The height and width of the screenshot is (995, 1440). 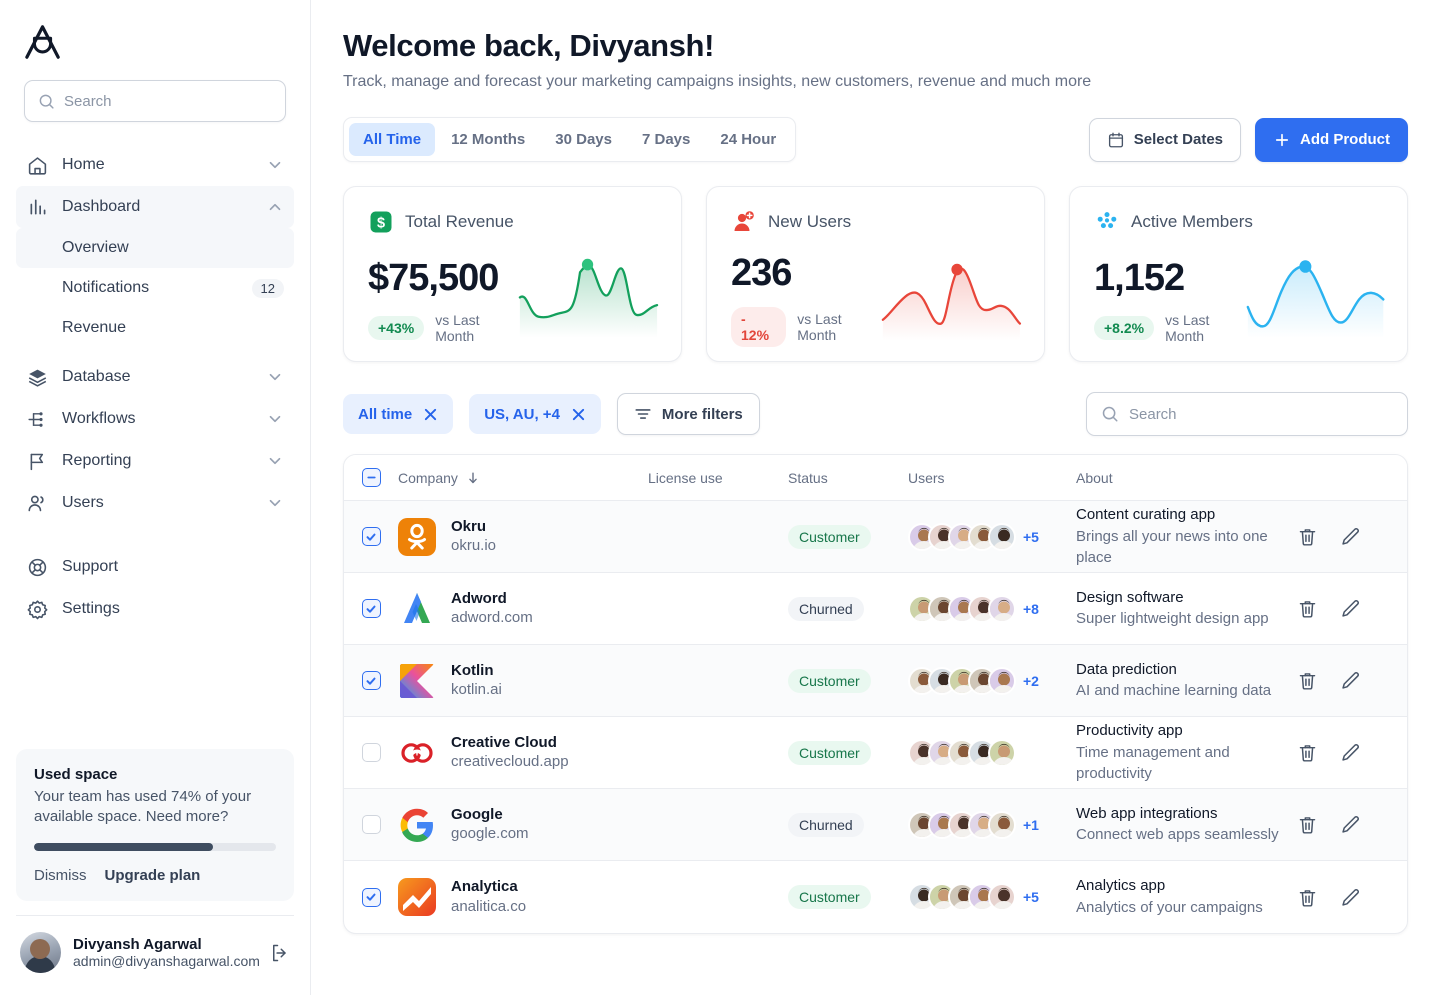 I want to click on users-cell: +8, so click(x=992, y=608).